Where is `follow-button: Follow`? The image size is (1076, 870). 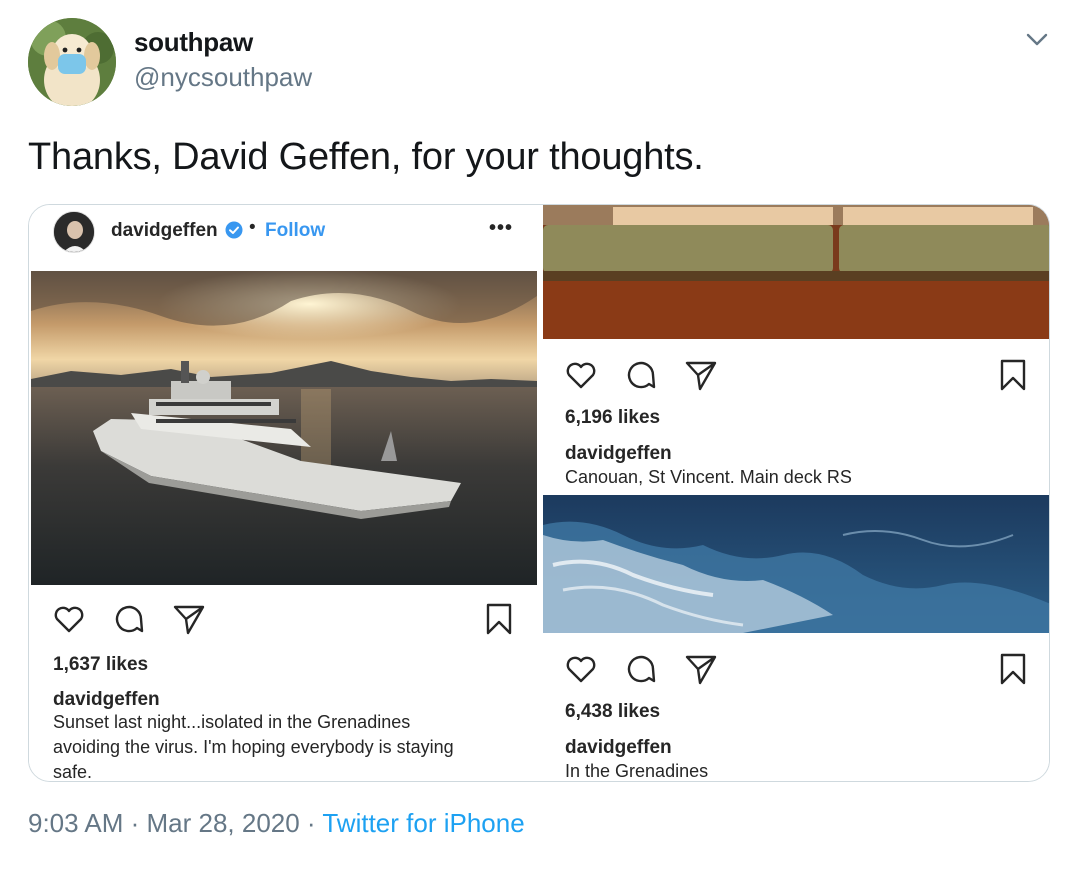 follow-button: Follow is located at coordinates (295, 231).